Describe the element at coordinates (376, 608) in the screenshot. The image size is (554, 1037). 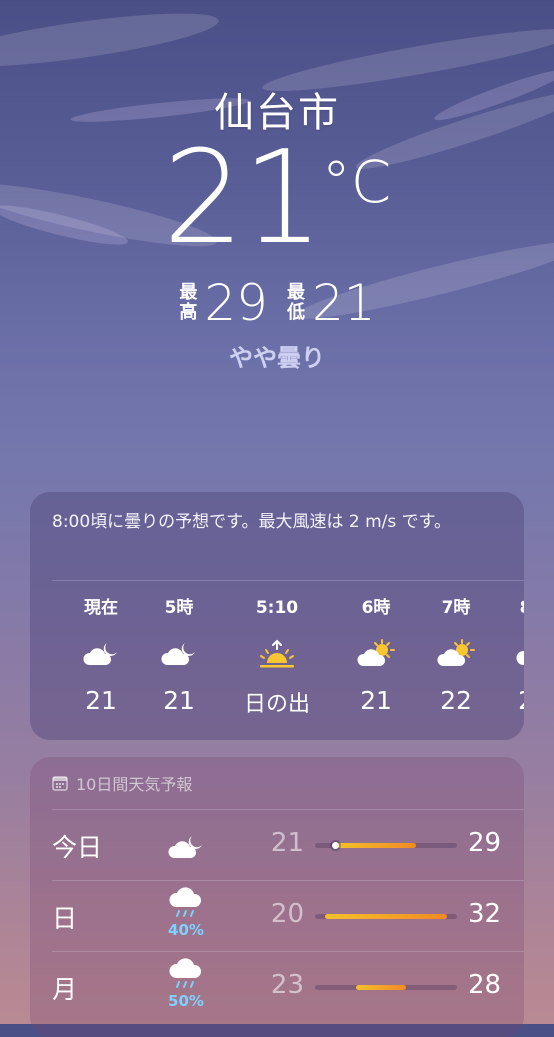
I see `hour-time: 6時` at that location.